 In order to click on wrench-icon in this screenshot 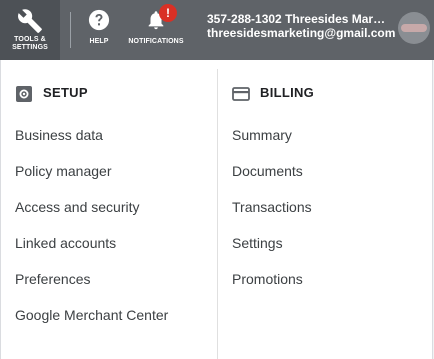, I will do `click(30, 21)`.